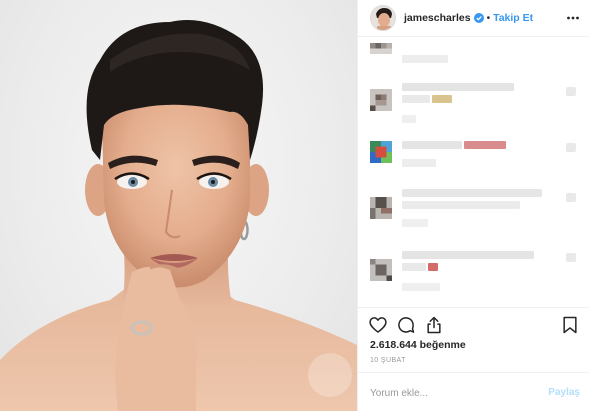  What do you see at coordinates (383, 18) in the screenshot?
I see `avatar` at bounding box center [383, 18].